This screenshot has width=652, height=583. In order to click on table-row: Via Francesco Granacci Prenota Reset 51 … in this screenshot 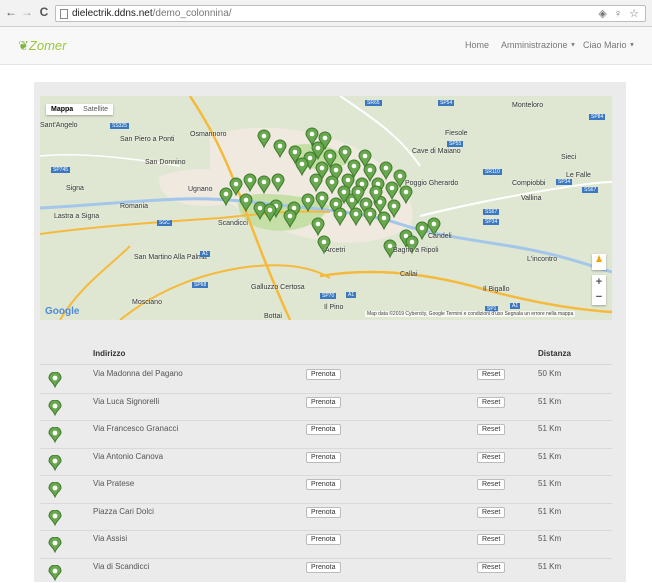, I will do `click(326, 435)`.